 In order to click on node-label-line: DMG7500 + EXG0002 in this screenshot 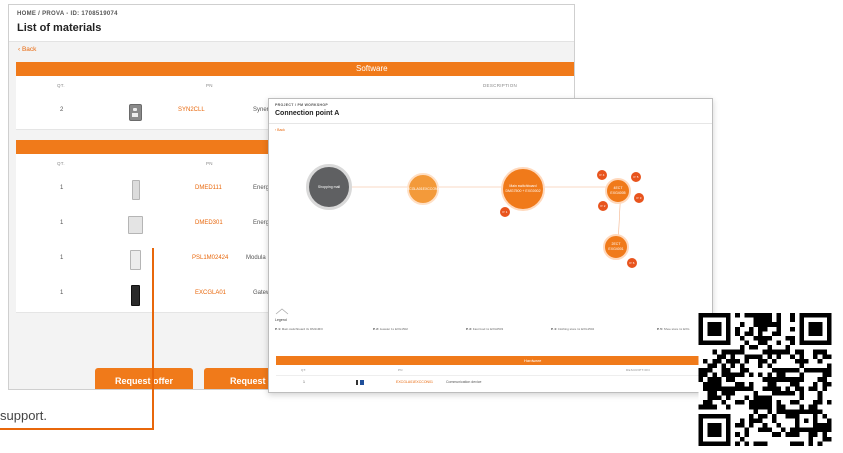, I will do `click(523, 191)`.